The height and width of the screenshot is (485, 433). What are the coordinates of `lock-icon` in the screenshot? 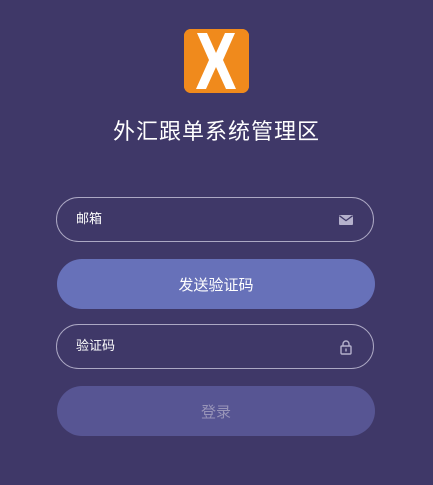 It's located at (346, 347).